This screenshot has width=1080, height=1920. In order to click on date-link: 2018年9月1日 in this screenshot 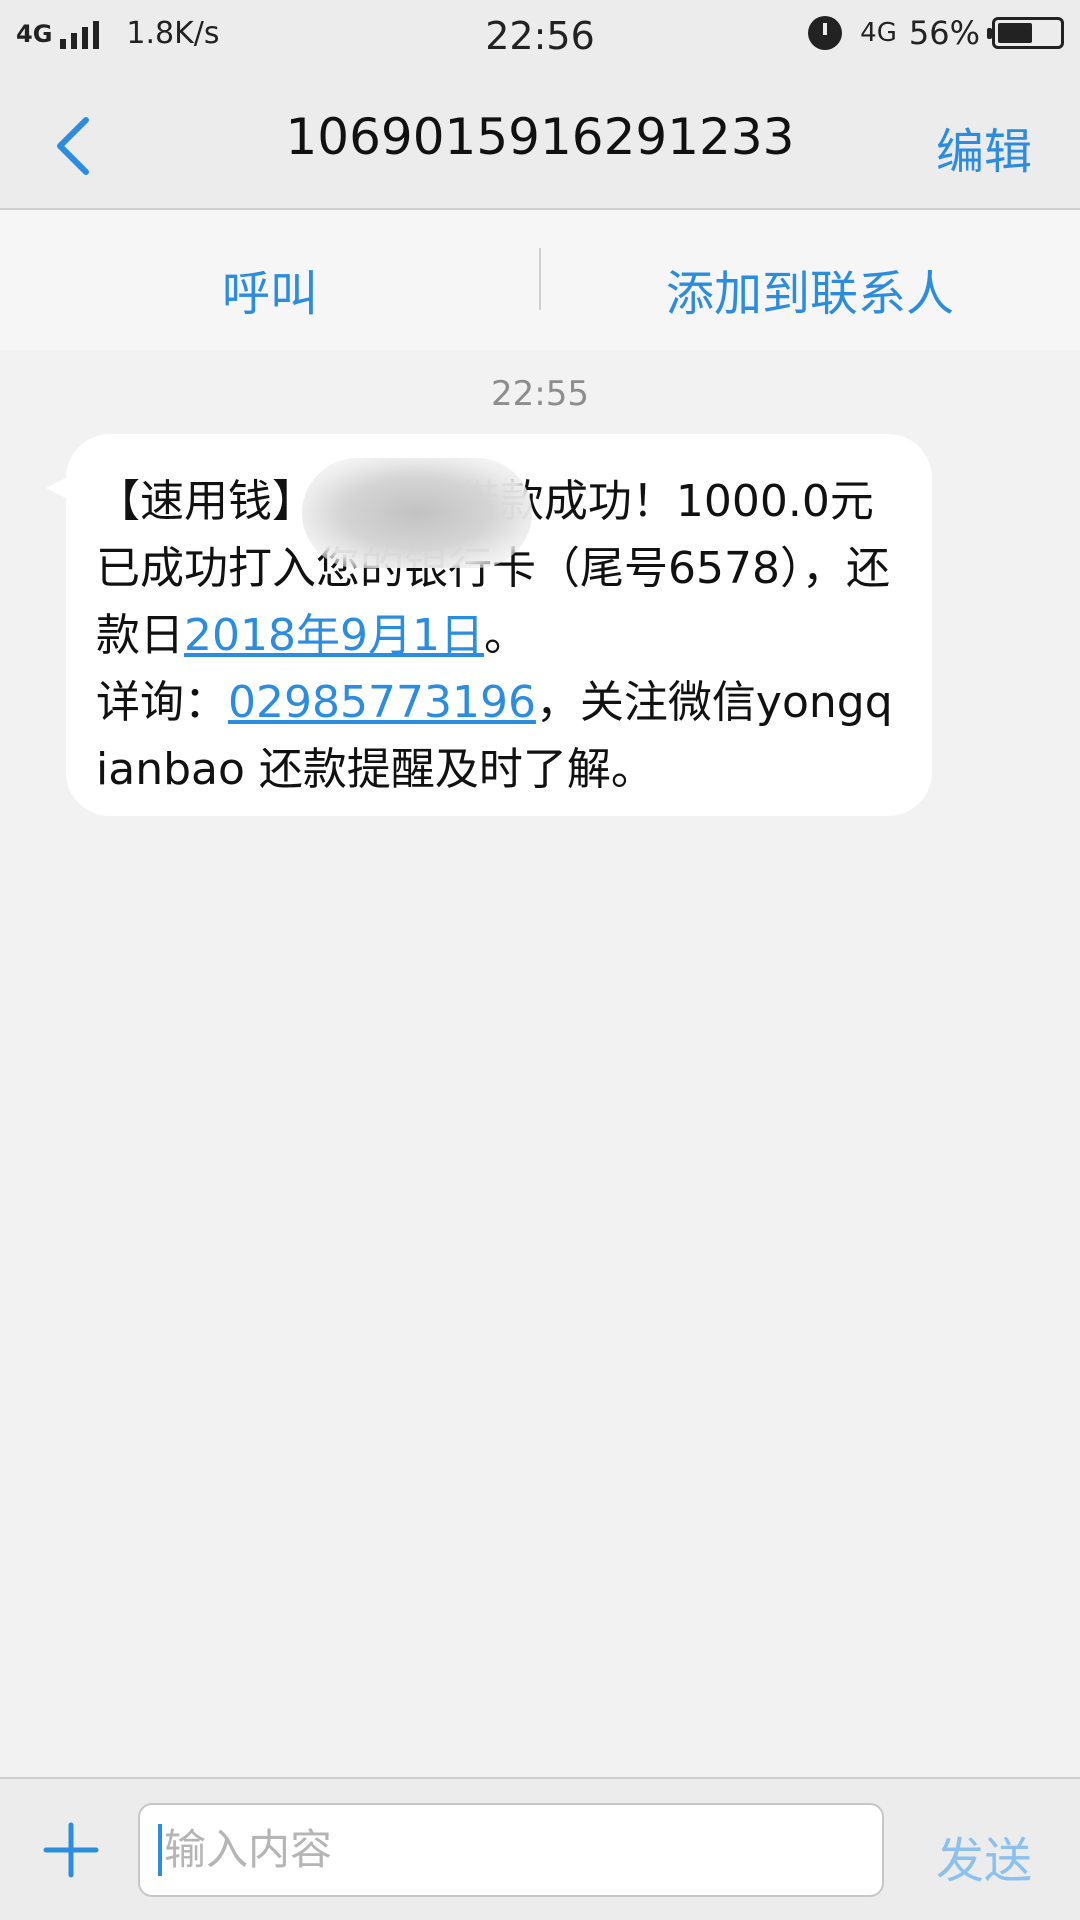, I will do `click(334, 635)`.